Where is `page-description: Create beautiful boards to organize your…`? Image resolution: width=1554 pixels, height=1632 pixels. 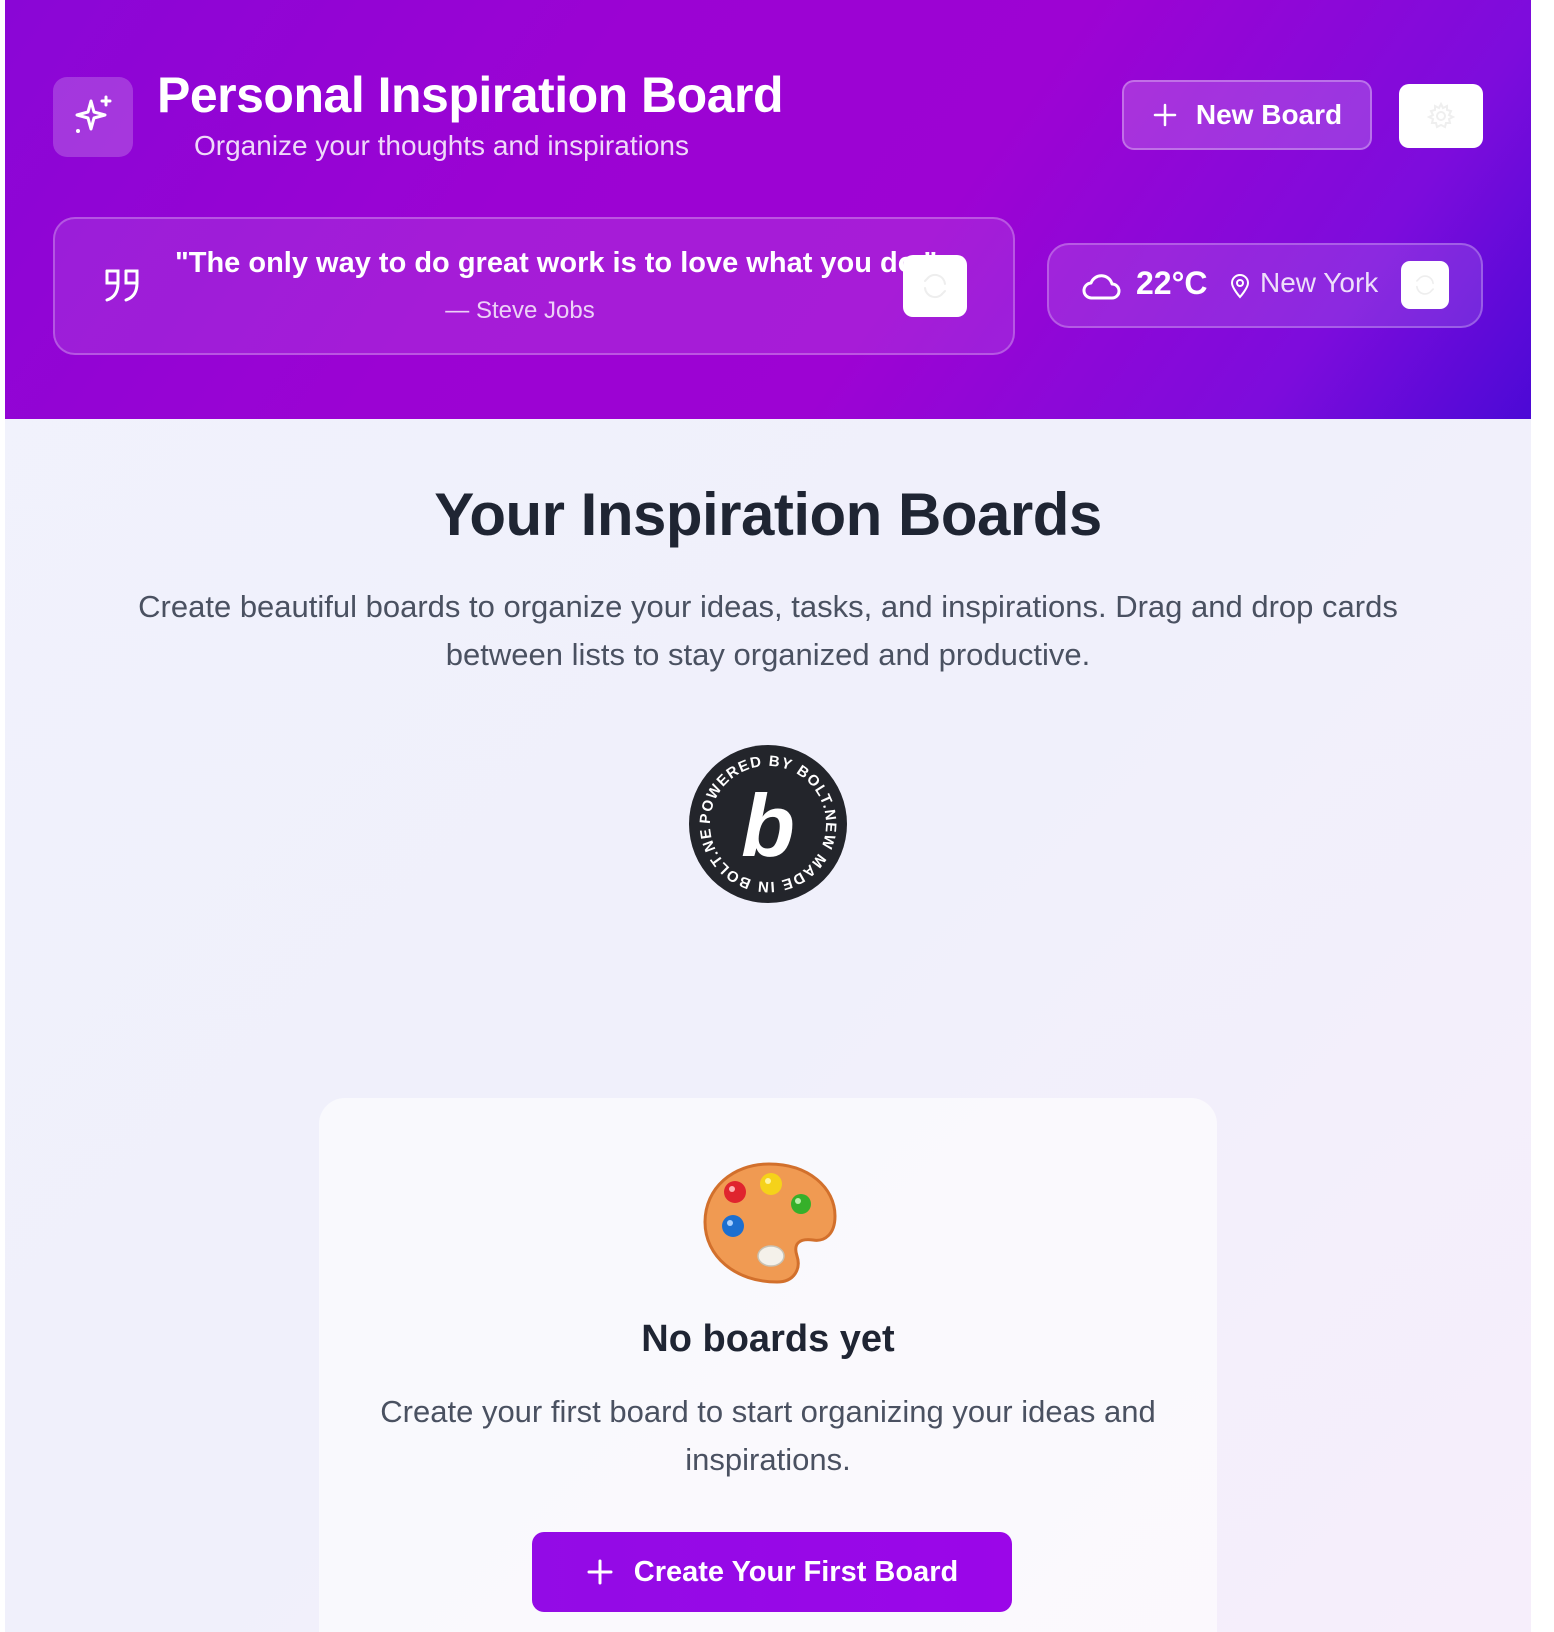 page-description: Create beautiful boards to organize your… is located at coordinates (768, 630).